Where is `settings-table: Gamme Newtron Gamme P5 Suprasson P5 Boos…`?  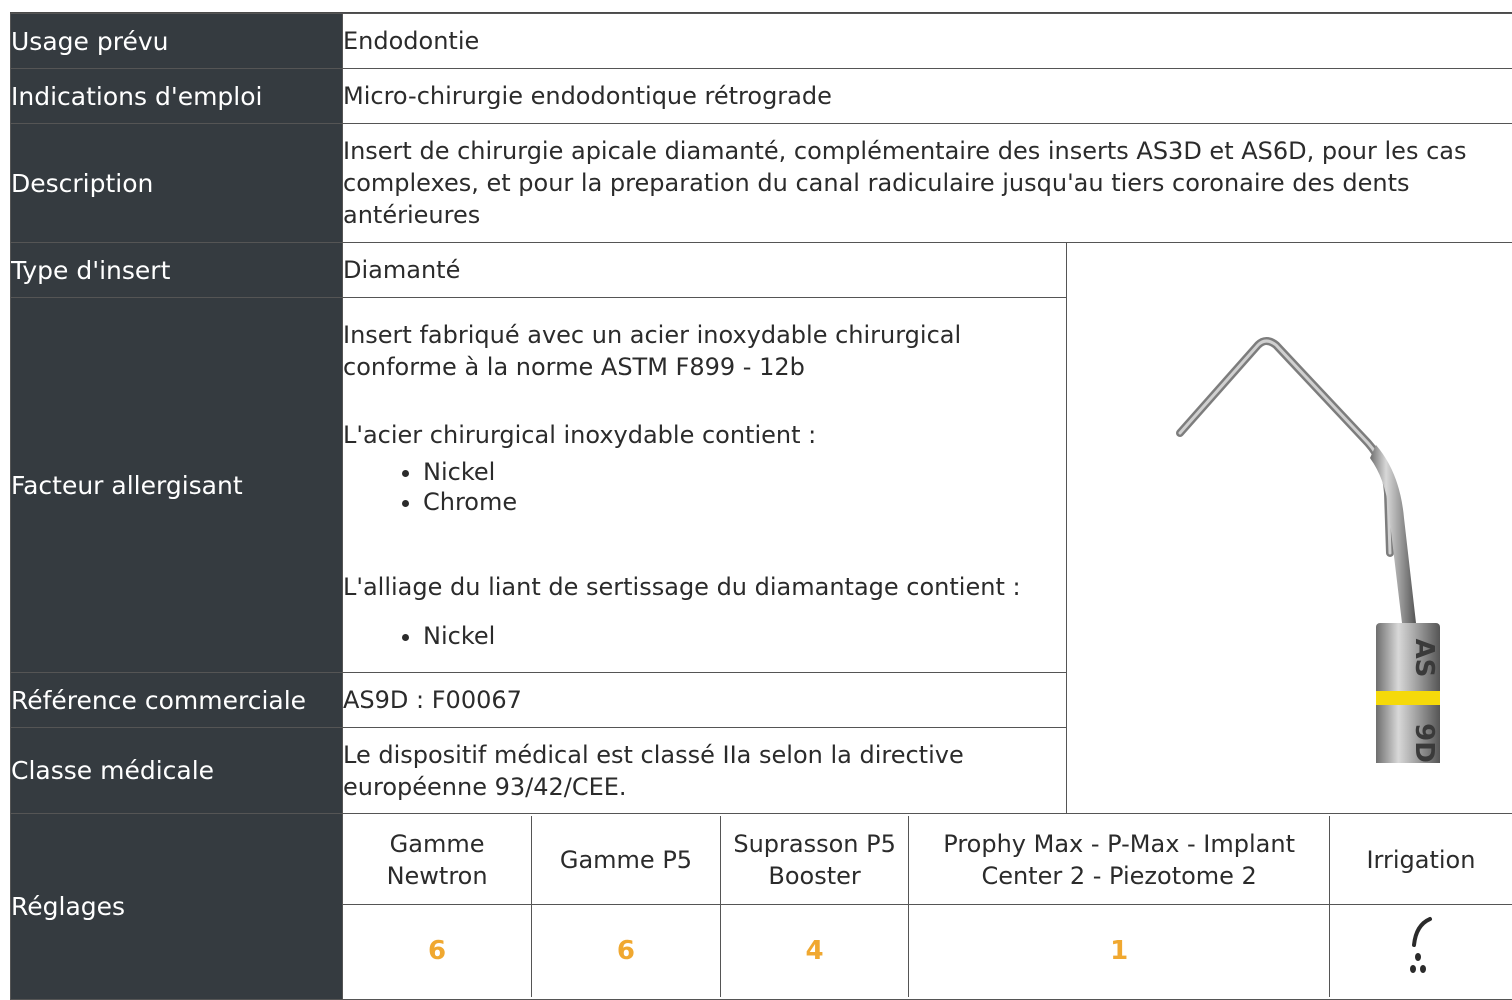 settings-table: Gamme Newtron Gamme P5 Suprasson P5 Boos… is located at coordinates (927, 906).